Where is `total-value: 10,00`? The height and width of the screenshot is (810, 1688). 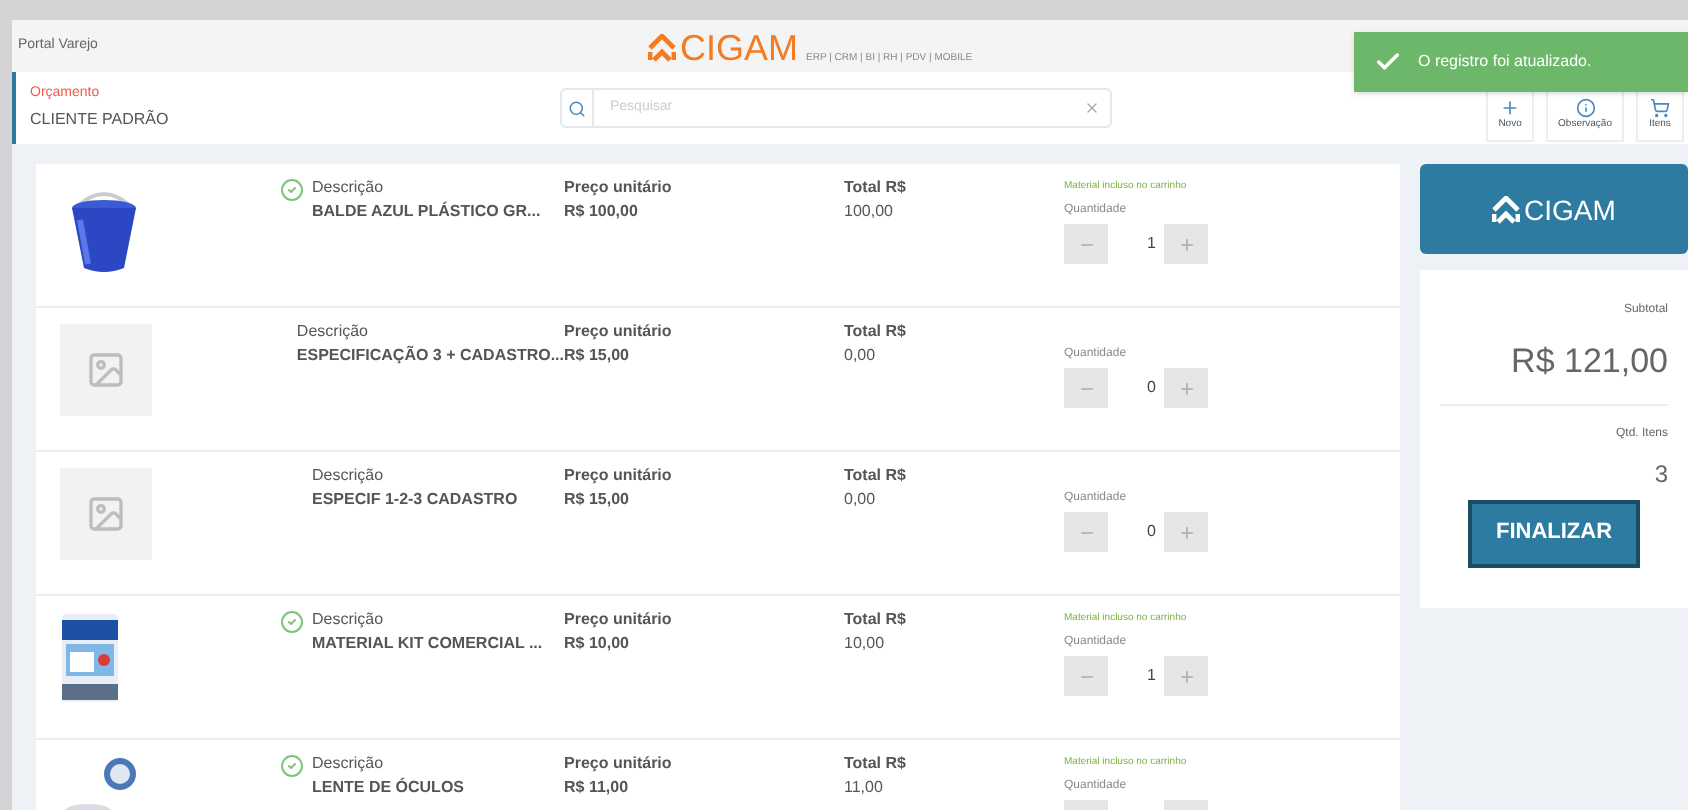
total-value: 10,00 is located at coordinates (865, 644).